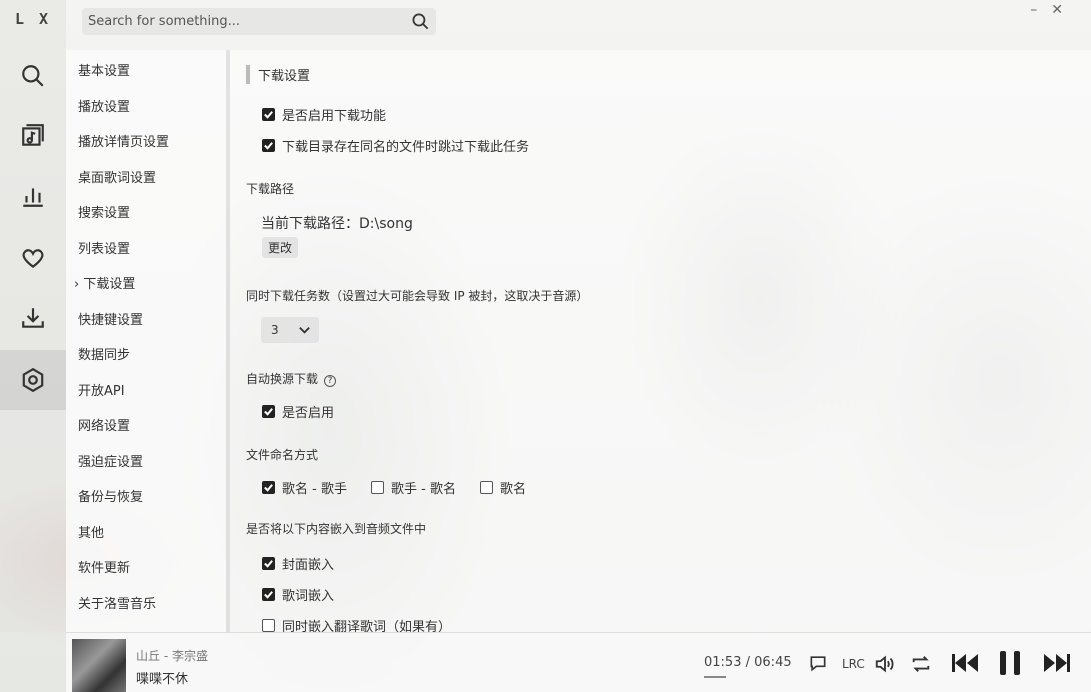 The width and height of the screenshot is (1091, 692). Describe the element at coordinates (280, 247) in the screenshot. I see `change-path-button: 更改` at that location.